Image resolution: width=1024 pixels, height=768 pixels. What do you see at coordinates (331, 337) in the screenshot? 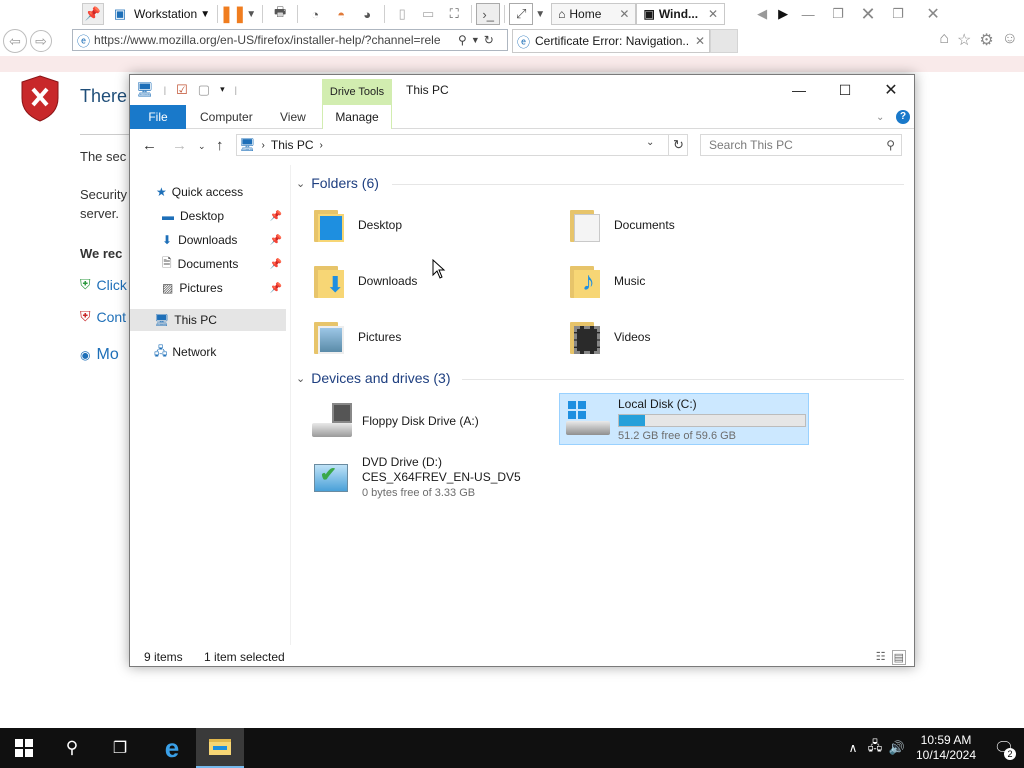
I see `pictures-folder-icon` at bounding box center [331, 337].